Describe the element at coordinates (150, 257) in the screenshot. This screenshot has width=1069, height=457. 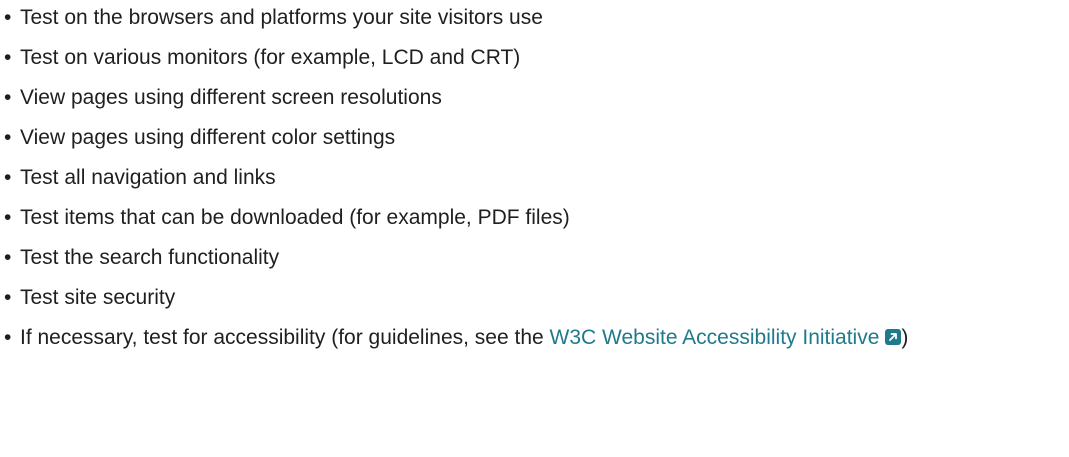
I see `list-item-text: Test the search functionality` at that location.